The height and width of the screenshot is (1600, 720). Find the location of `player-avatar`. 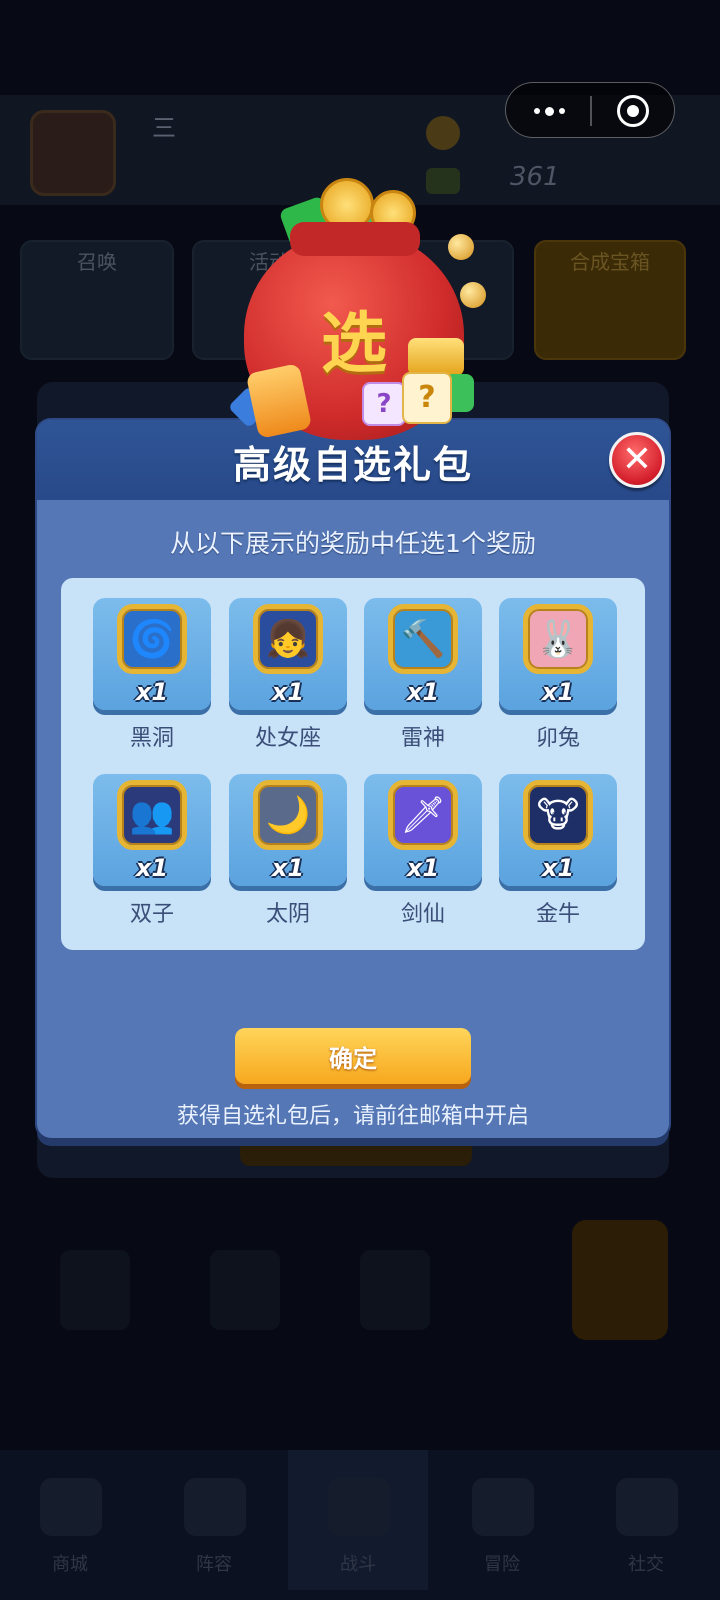

player-avatar is located at coordinates (73, 153).